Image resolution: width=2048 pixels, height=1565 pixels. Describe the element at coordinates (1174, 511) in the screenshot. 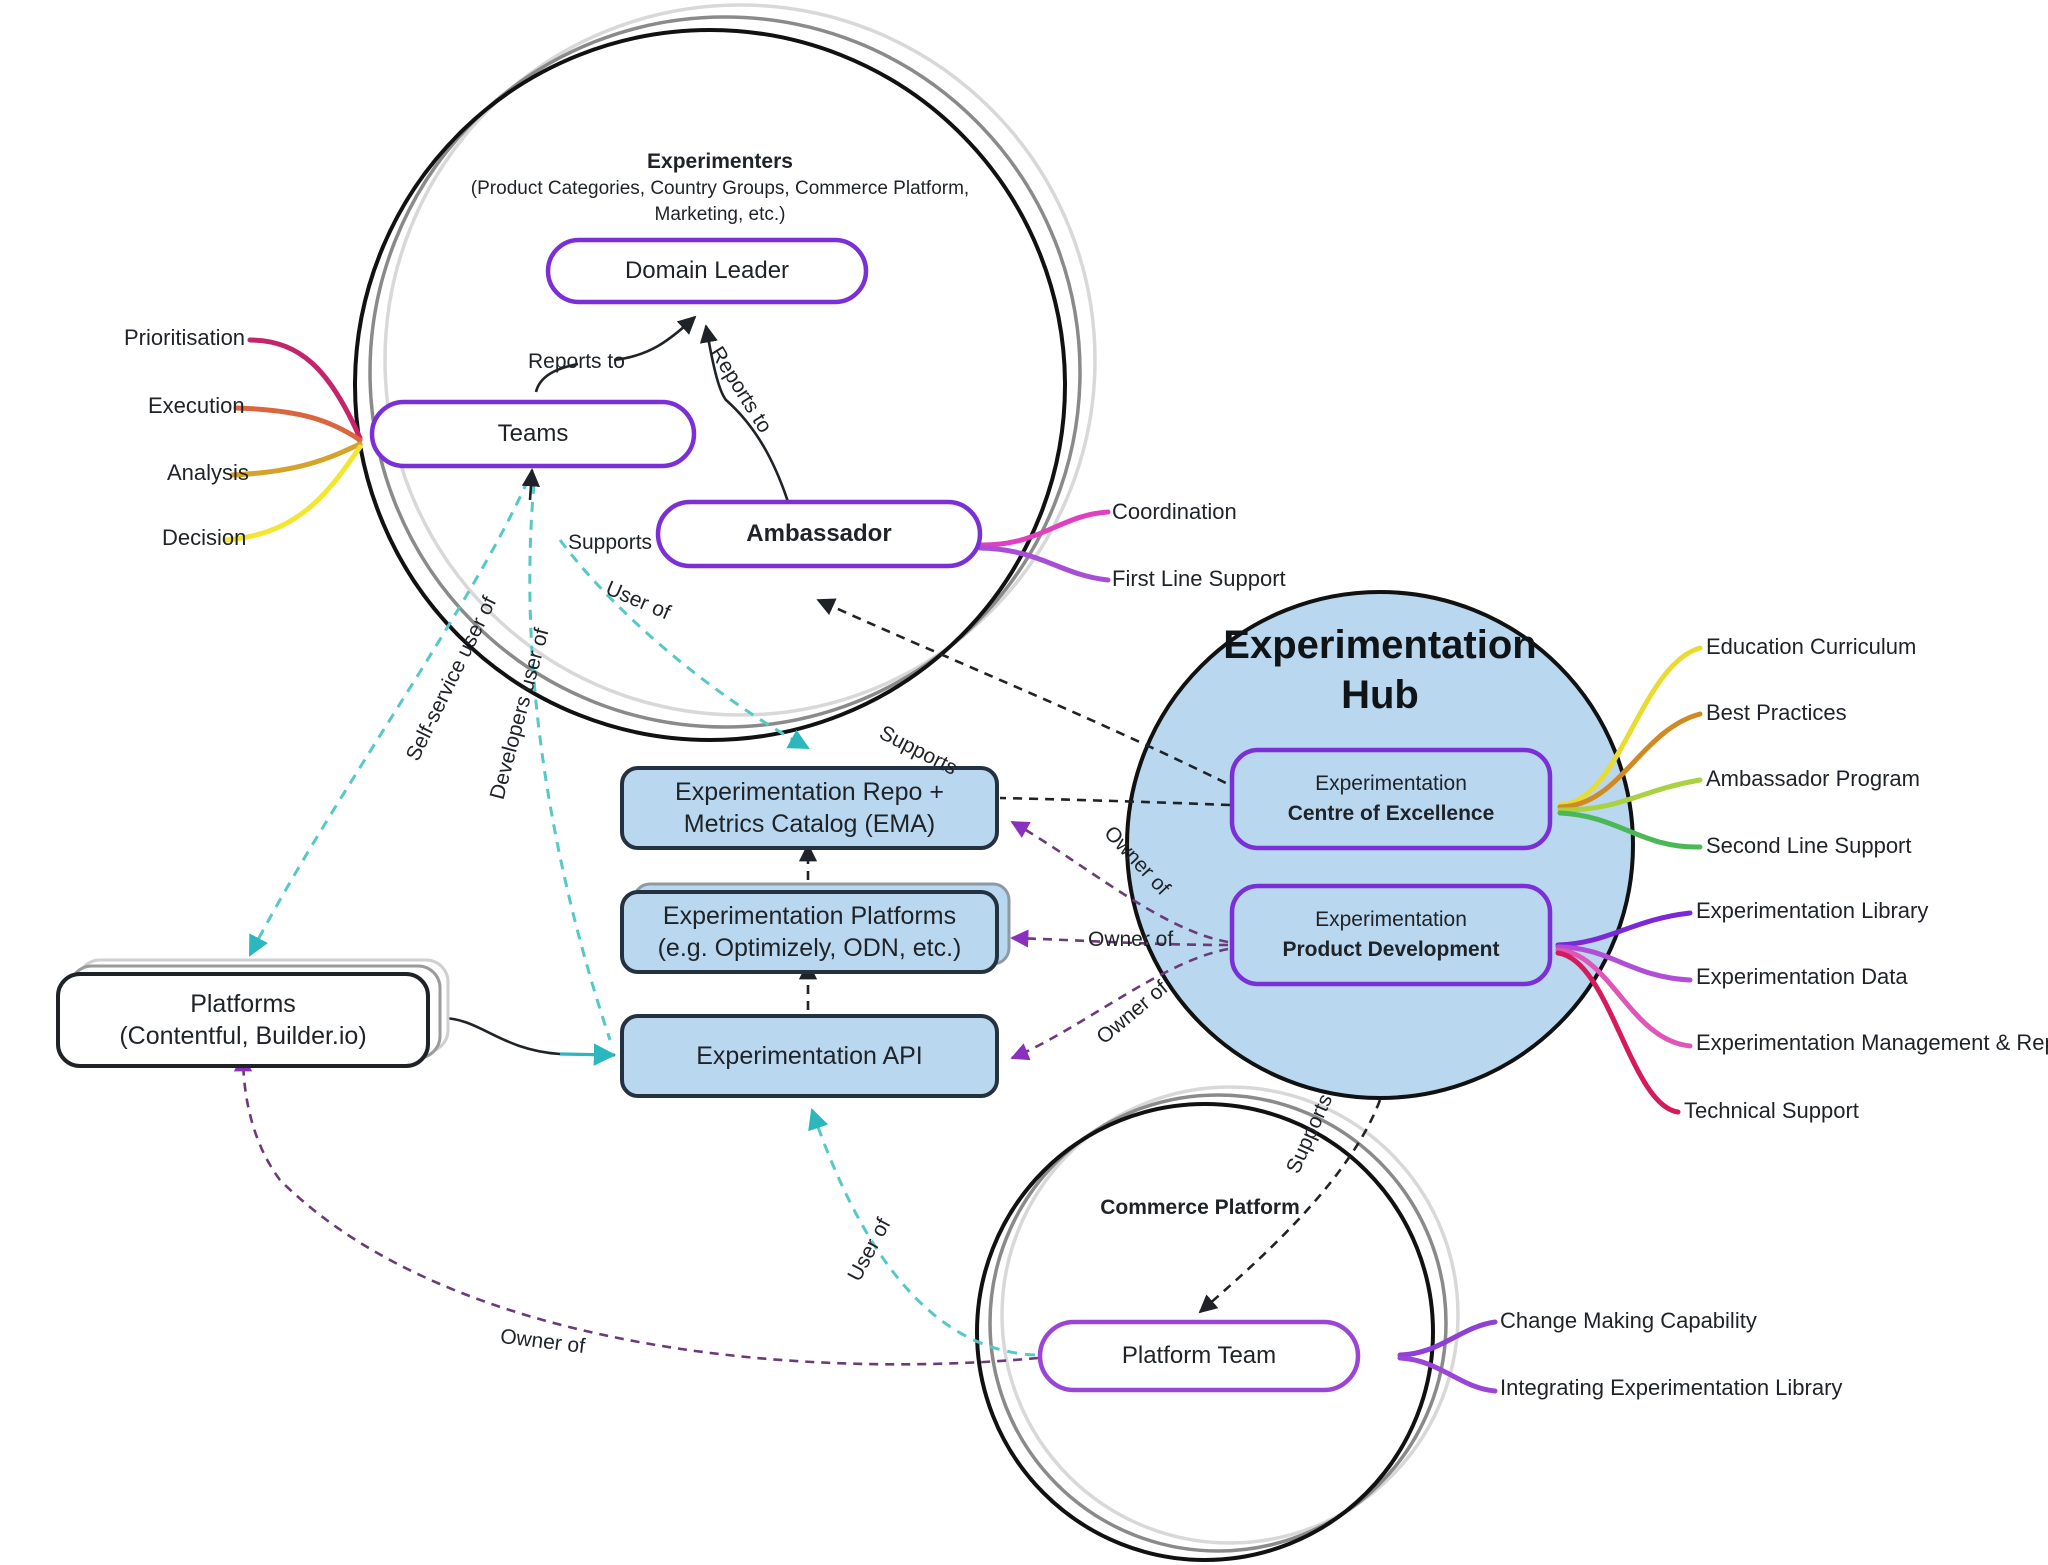

I see `spoke-label-coordination: Coordination` at that location.